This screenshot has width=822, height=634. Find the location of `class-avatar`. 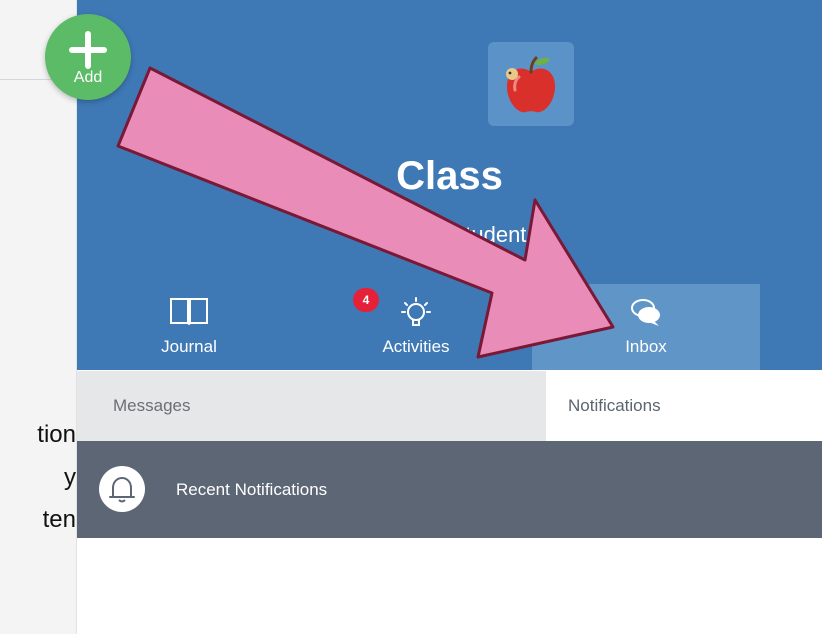

class-avatar is located at coordinates (531, 84).